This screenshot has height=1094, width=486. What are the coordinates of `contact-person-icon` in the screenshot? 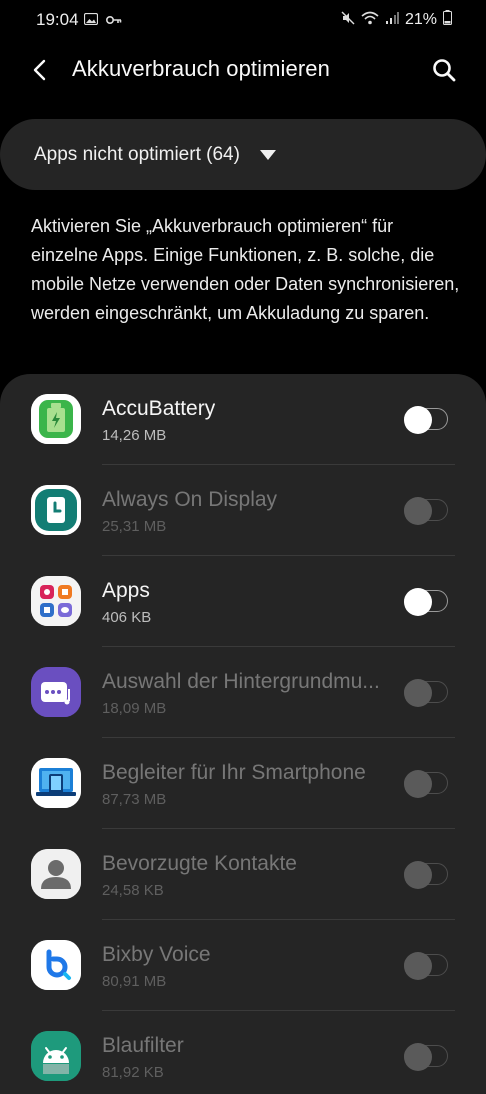 It's located at (56, 874).